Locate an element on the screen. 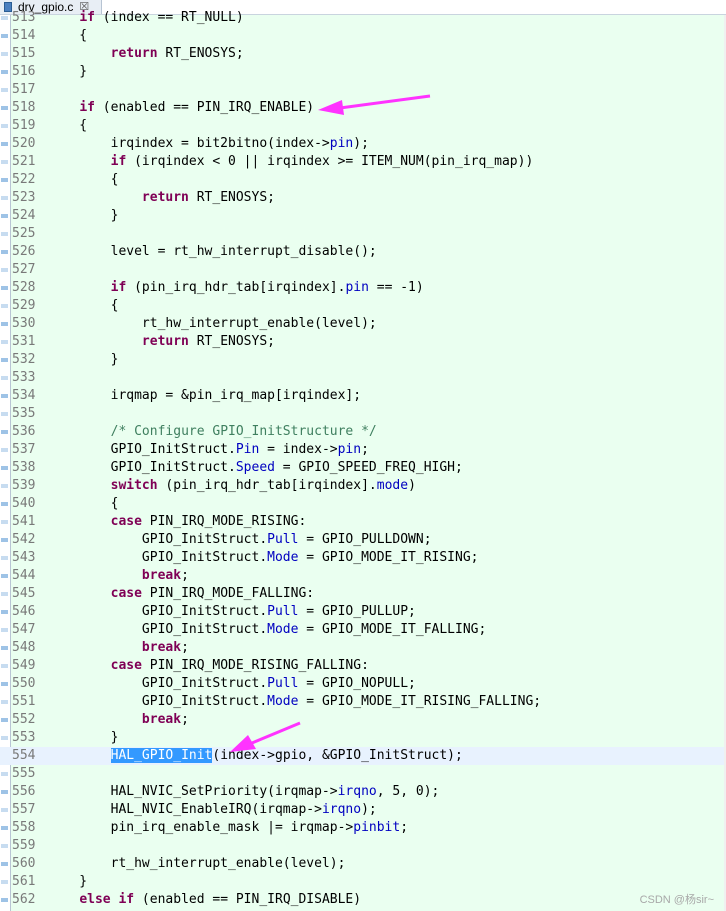 This screenshot has height=911, width=726. code-text: } is located at coordinates (67, 72).